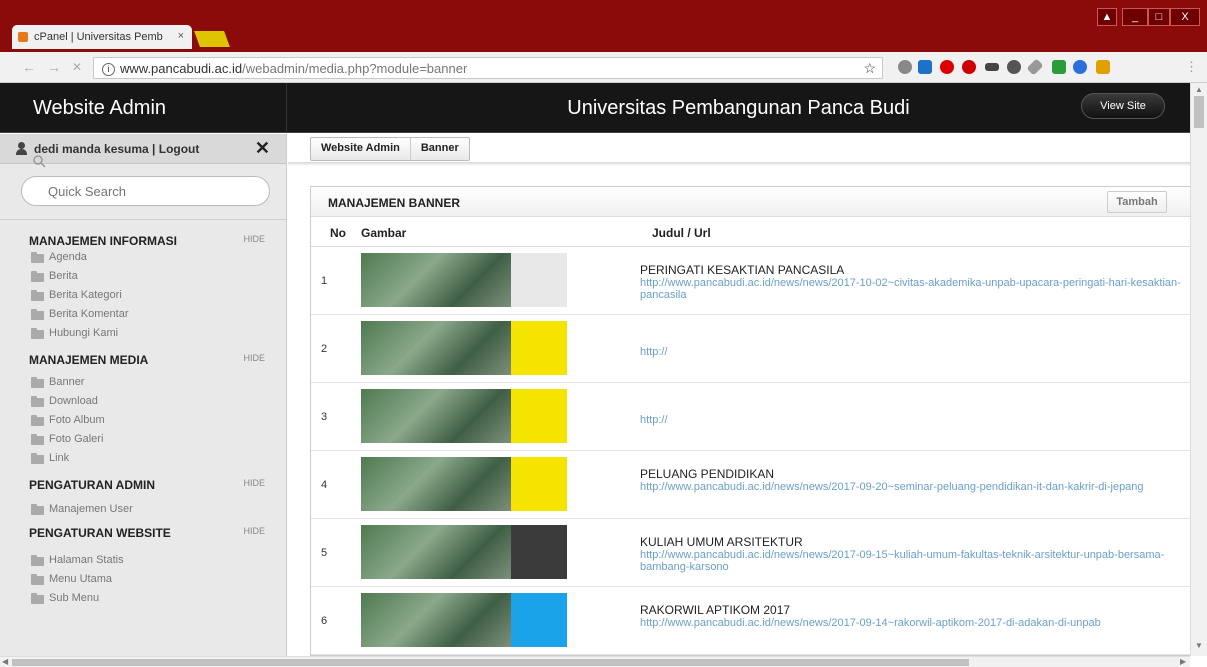 The width and height of the screenshot is (1207, 667). Describe the element at coordinates (157, 598) in the screenshot. I see `sidebar-item-sub-menu: Sub Menu` at that location.